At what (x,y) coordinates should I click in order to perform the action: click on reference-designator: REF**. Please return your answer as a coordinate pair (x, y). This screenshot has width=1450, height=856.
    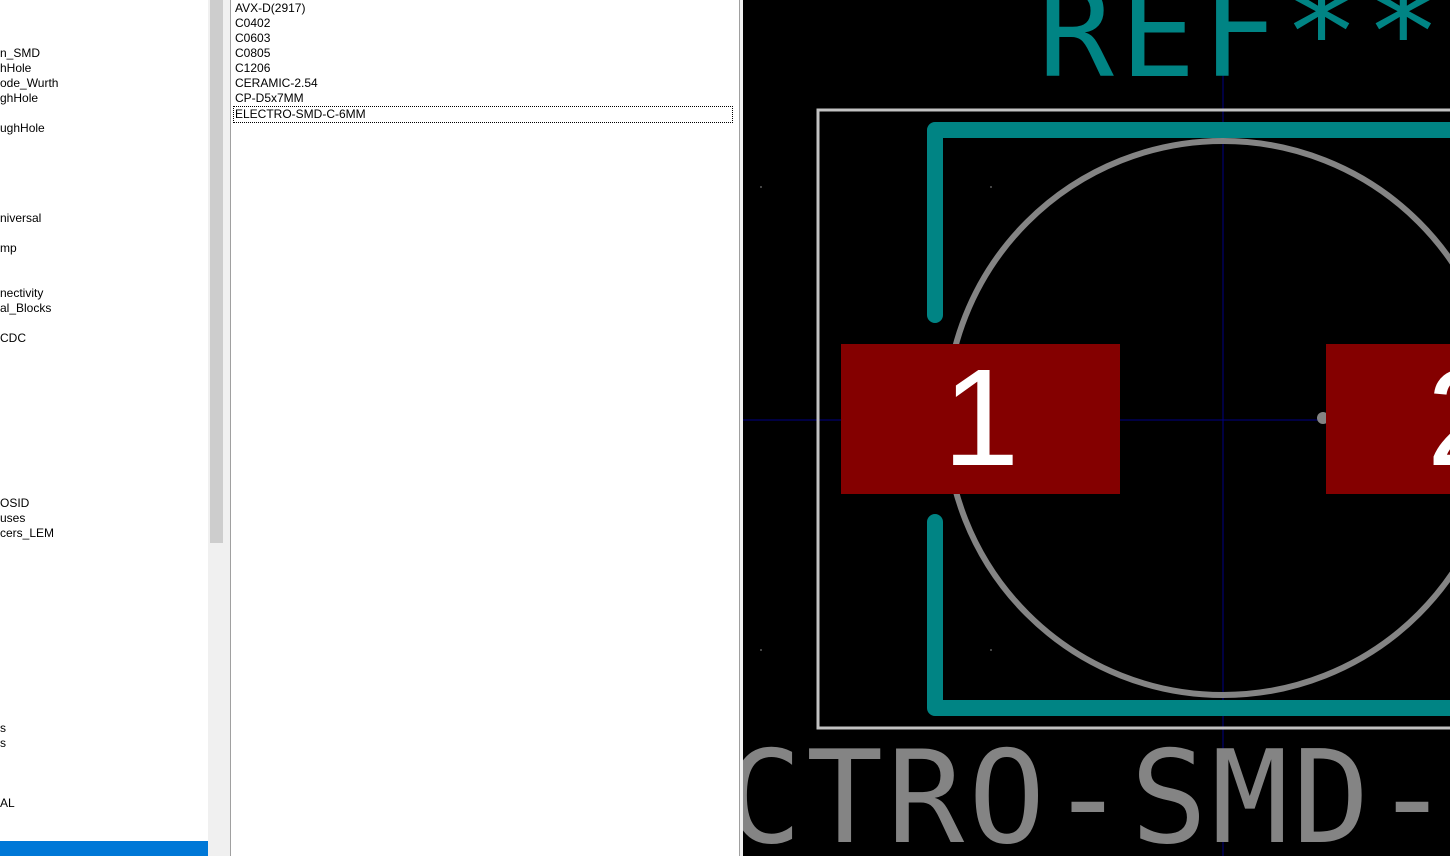
    Looking at the image, I should click on (1242, 53).